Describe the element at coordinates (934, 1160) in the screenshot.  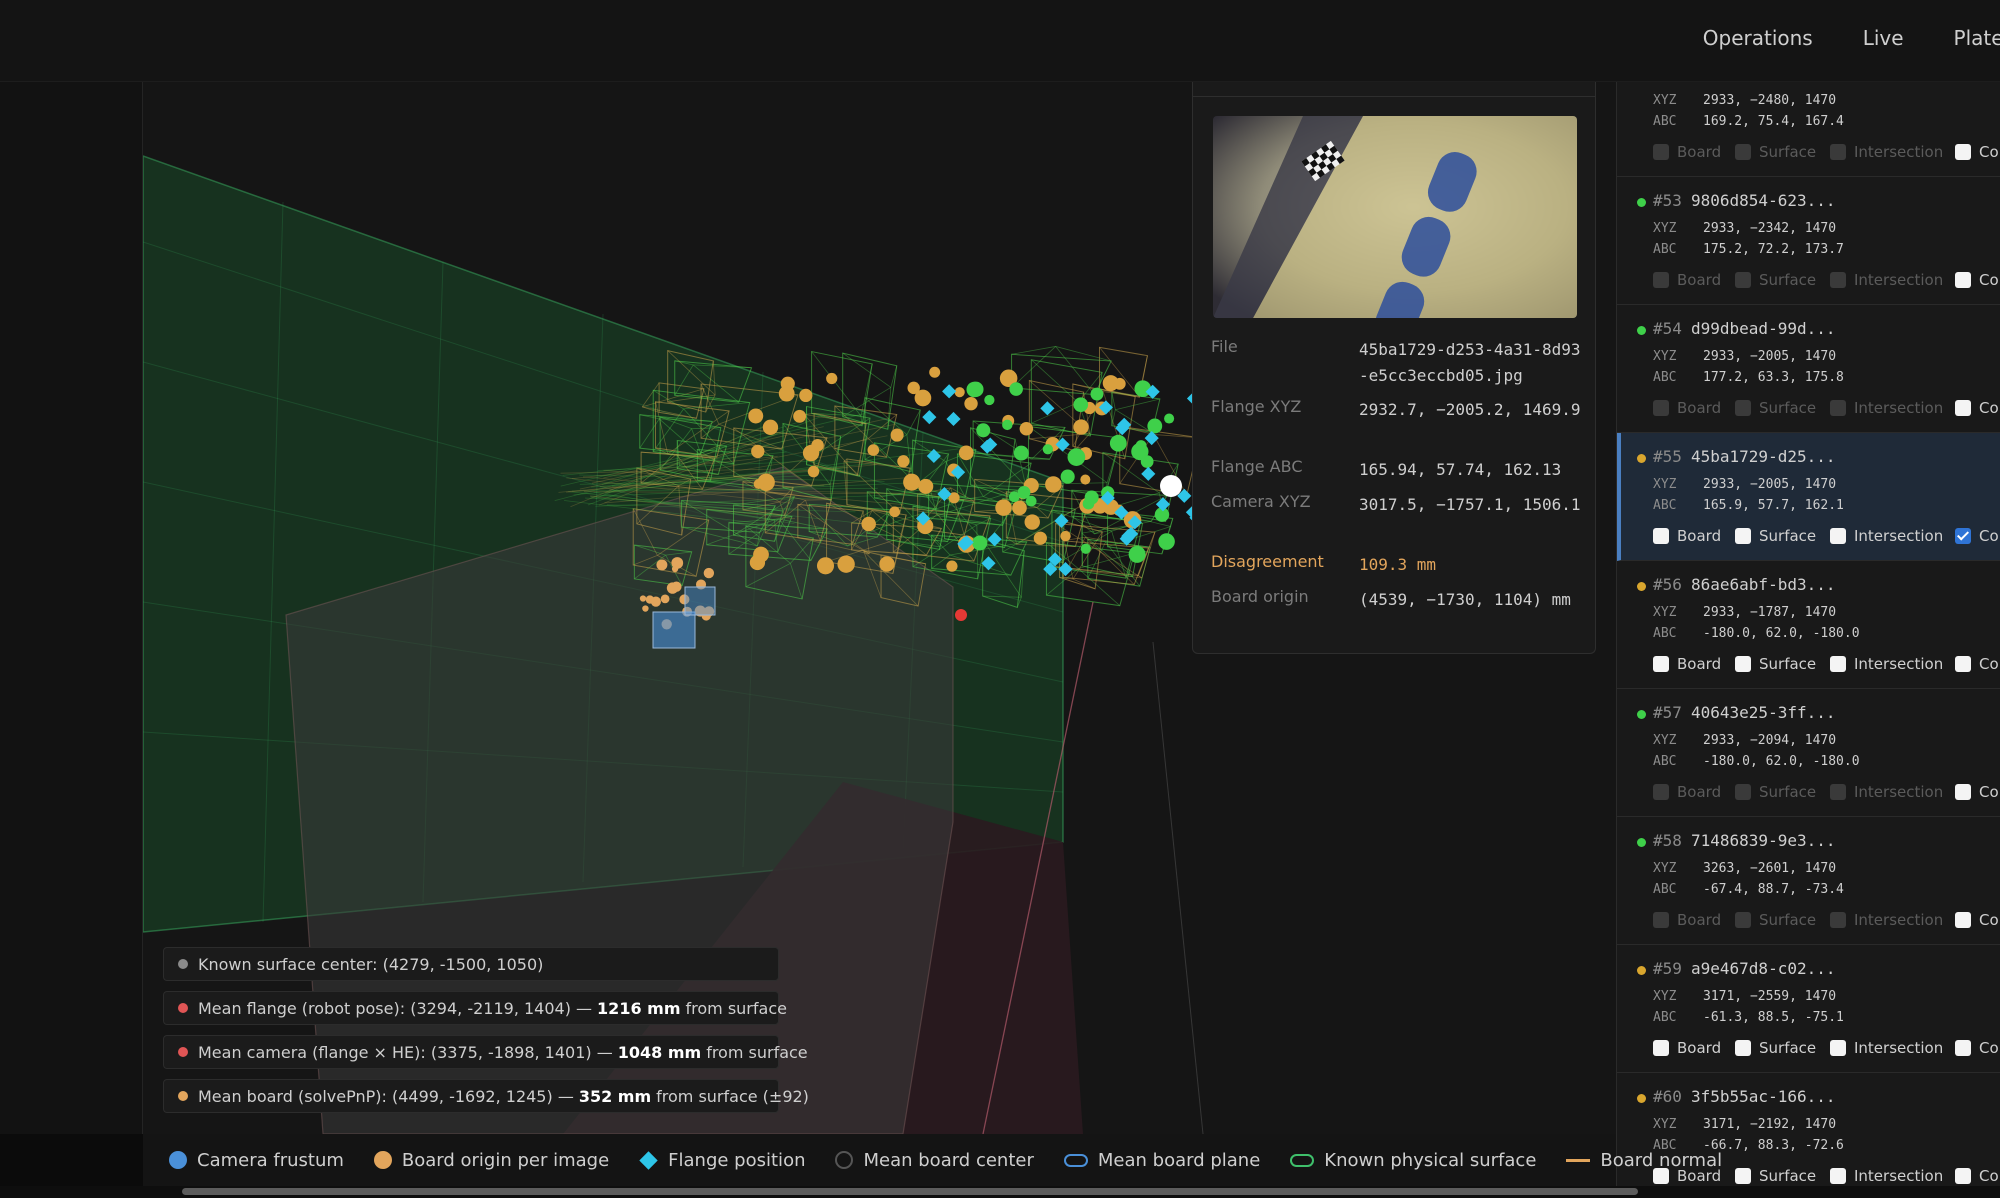
I see `legend-item: Mean board center` at that location.